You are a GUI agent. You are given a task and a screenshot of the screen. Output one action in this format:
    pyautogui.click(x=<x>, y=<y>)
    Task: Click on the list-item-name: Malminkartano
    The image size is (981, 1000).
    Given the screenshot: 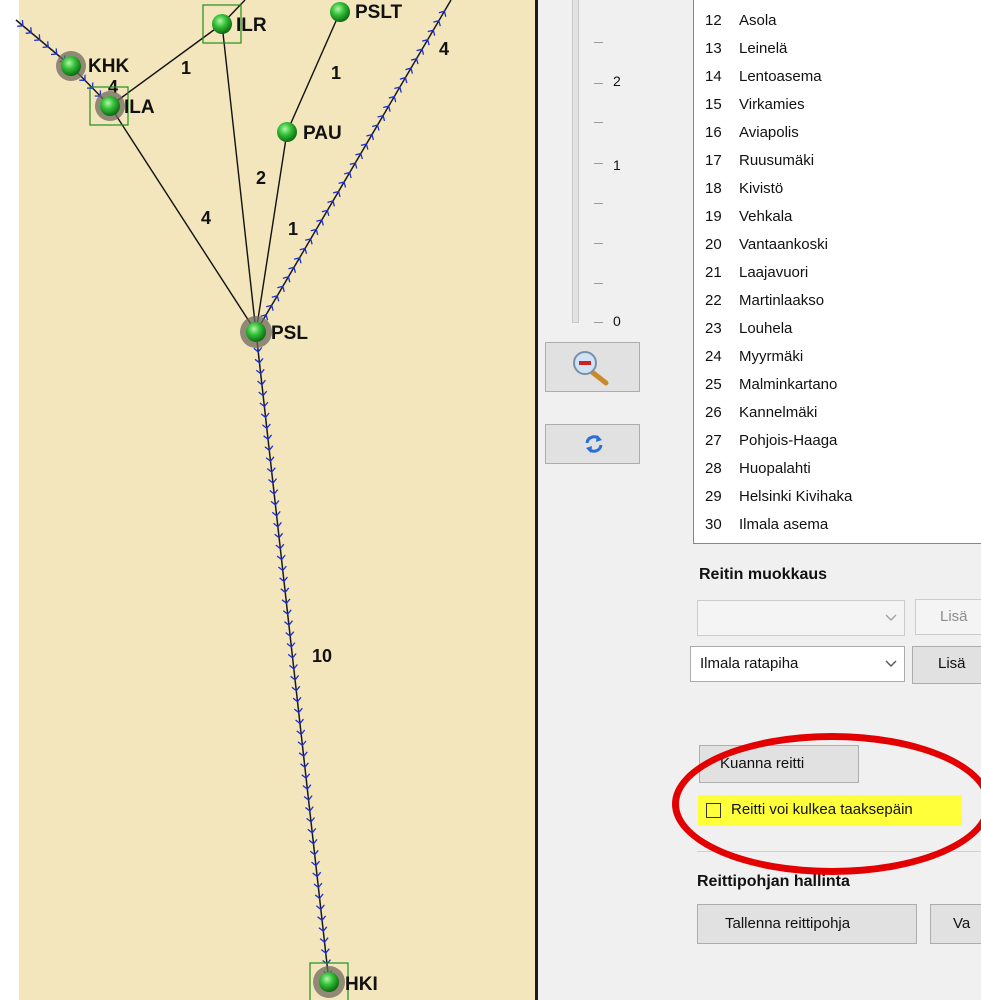 What is the action you would take?
    pyautogui.click(x=788, y=384)
    